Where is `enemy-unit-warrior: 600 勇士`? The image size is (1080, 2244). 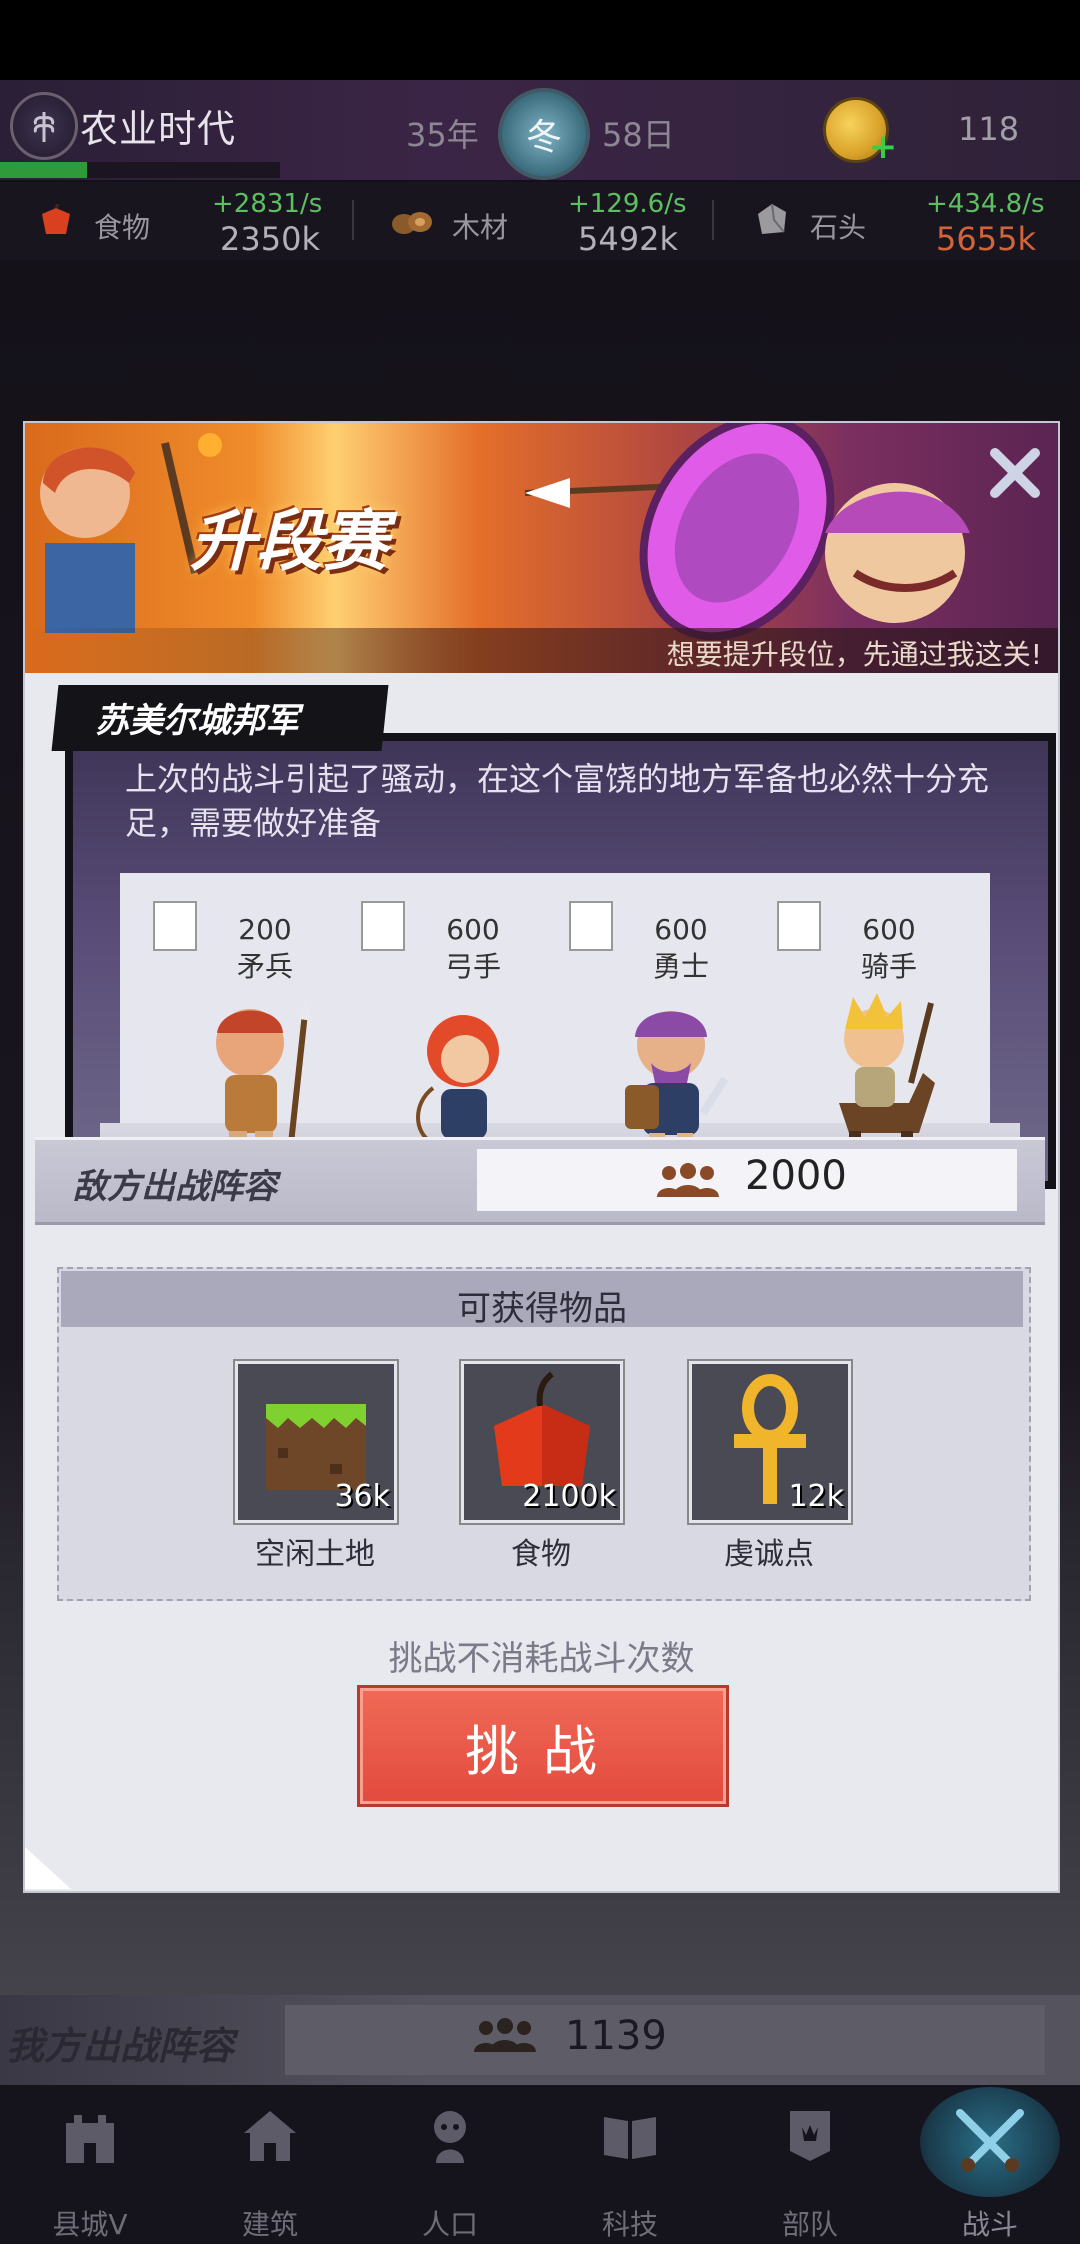
enemy-unit-warrior: 600 勇士 is located at coordinates (656, 1028).